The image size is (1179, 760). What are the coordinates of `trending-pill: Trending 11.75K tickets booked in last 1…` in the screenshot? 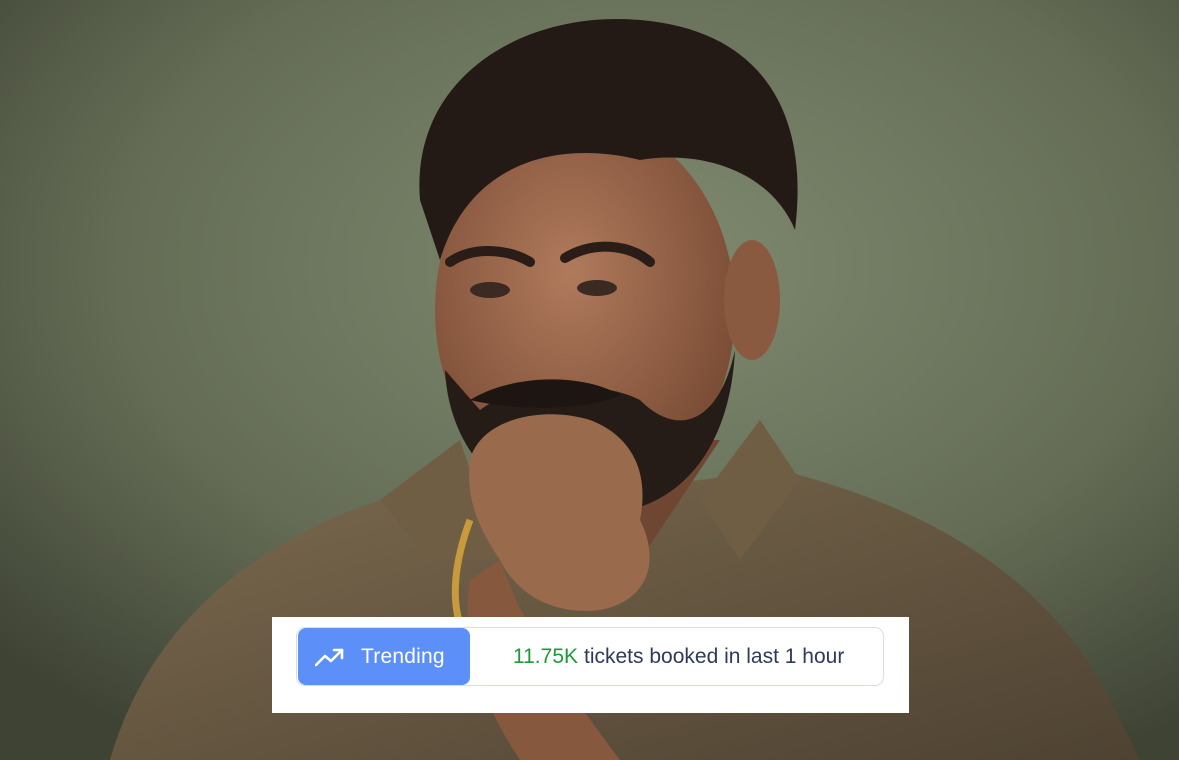 It's located at (590, 656).